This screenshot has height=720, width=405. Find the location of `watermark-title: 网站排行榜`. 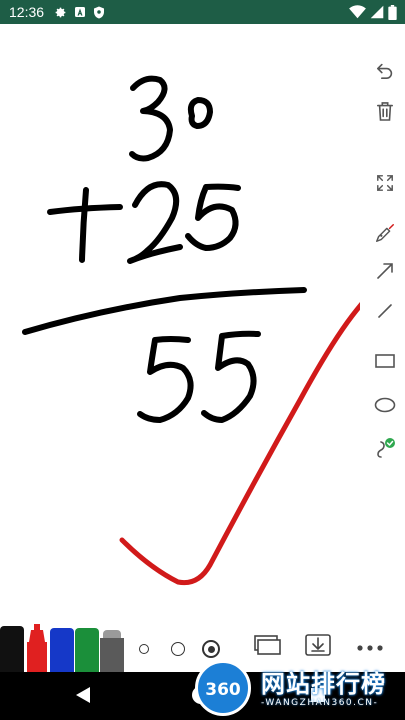

watermark-title: 网站排行榜 is located at coordinates (323, 684).